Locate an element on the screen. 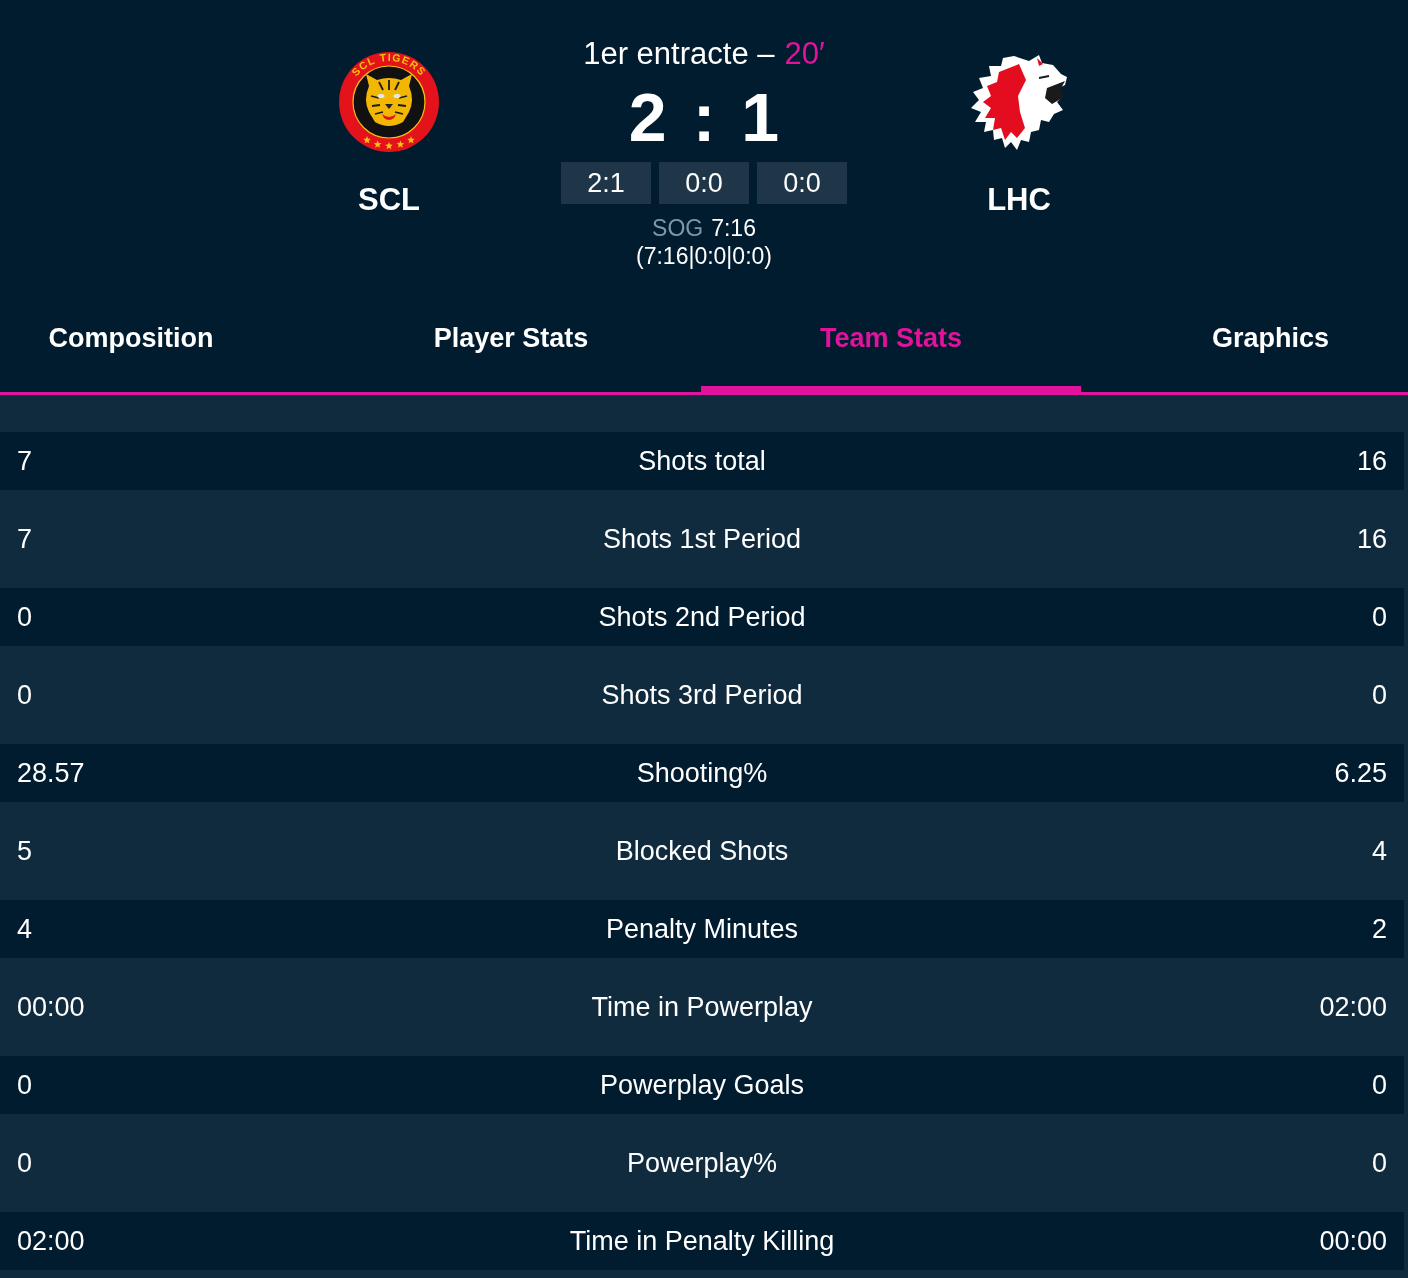 The width and height of the screenshot is (1408, 1278). stat-label: Powerplay Goals is located at coordinates (702, 1085).